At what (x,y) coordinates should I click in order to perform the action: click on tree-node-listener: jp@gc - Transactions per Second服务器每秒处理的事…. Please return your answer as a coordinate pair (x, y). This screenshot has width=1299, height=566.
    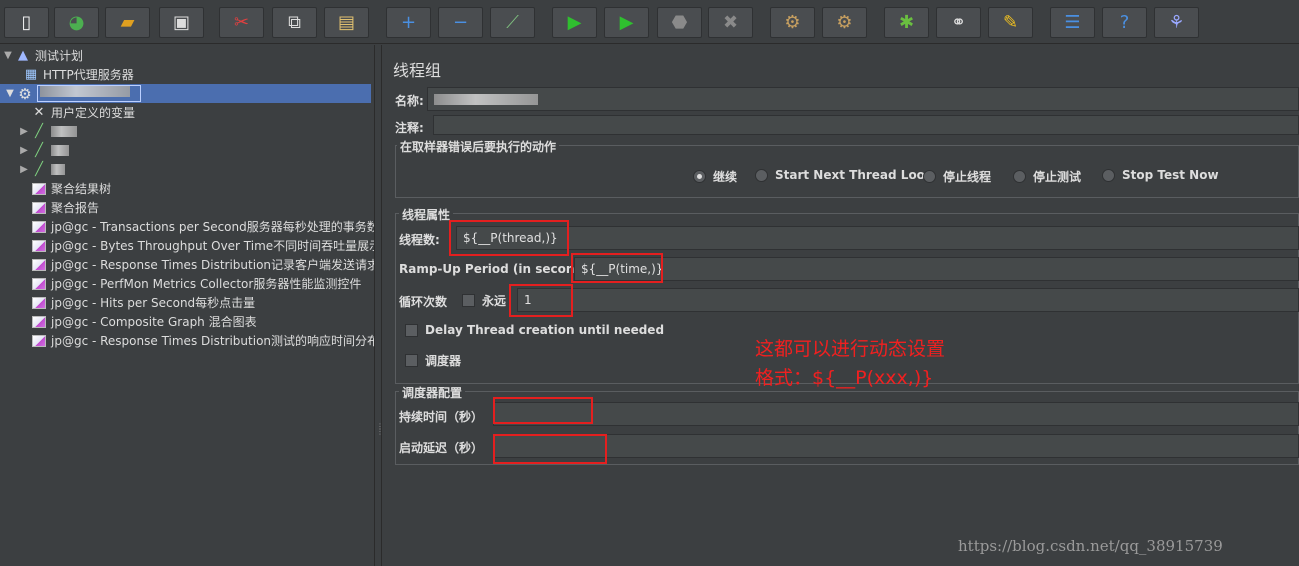
    Looking at the image, I should click on (204, 226).